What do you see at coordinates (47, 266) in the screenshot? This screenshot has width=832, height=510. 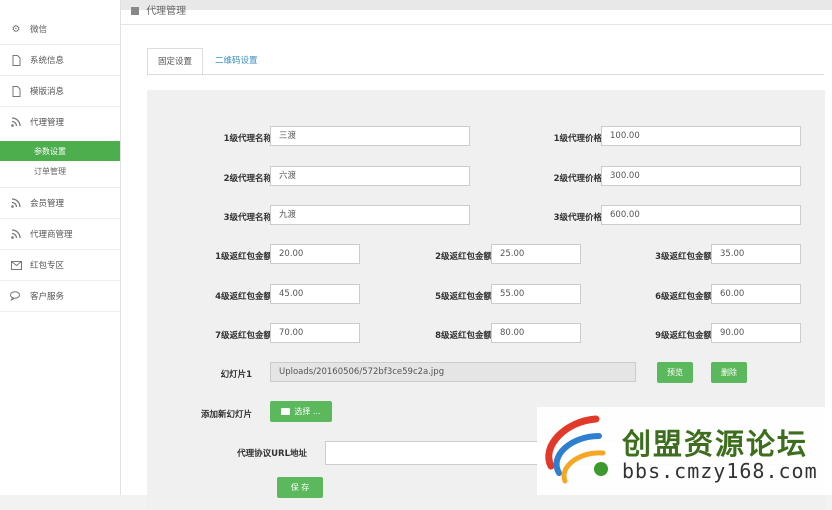 I see `sidebar-item-label: 红包专区` at bounding box center [47, 266].